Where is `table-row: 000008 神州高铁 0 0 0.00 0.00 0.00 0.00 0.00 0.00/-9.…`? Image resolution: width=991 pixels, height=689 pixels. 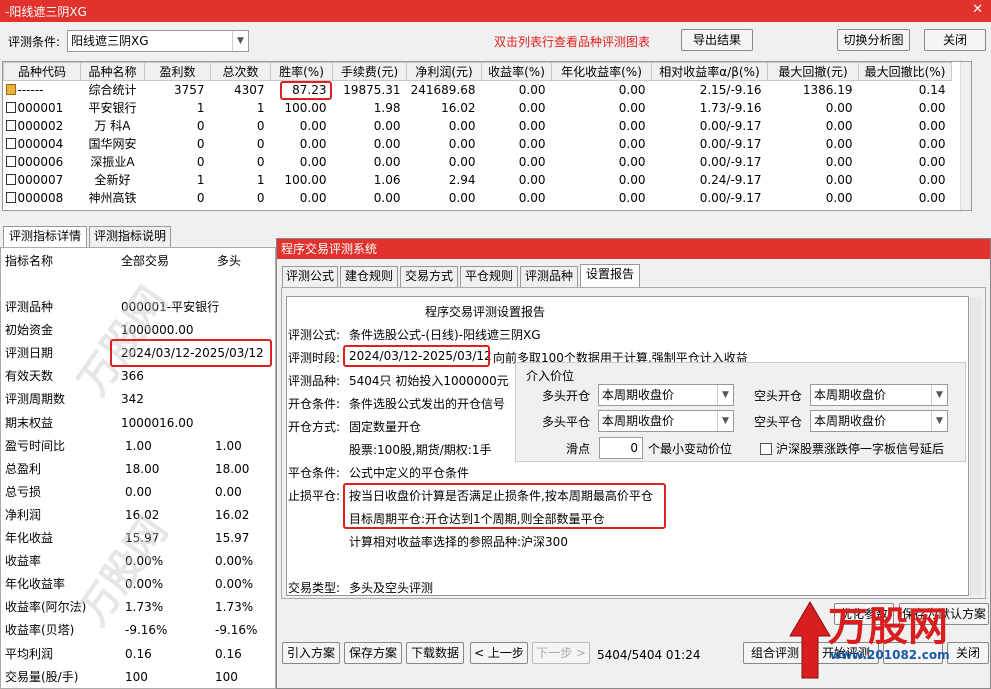
table-row: 000008 神州高铁 0 0 0.00 0.00 0.00 0.00 0.00 0.00/-9.… is located at coordinates (478, 198).